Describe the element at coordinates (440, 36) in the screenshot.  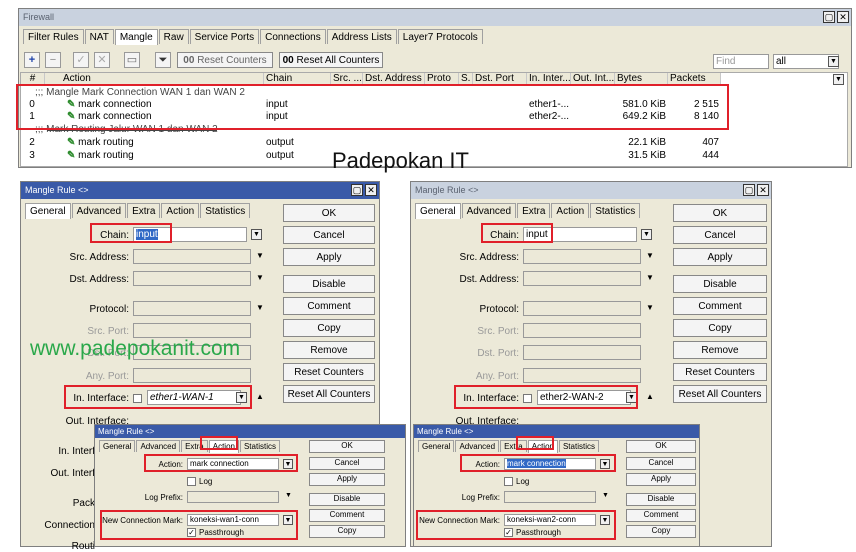
I see `tab-layer7-protocols: Layer7 Protocols` at that location.